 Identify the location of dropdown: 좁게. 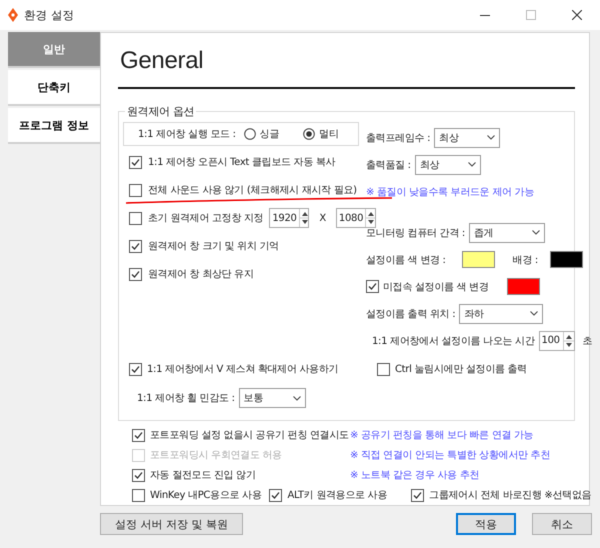
(507, 232).